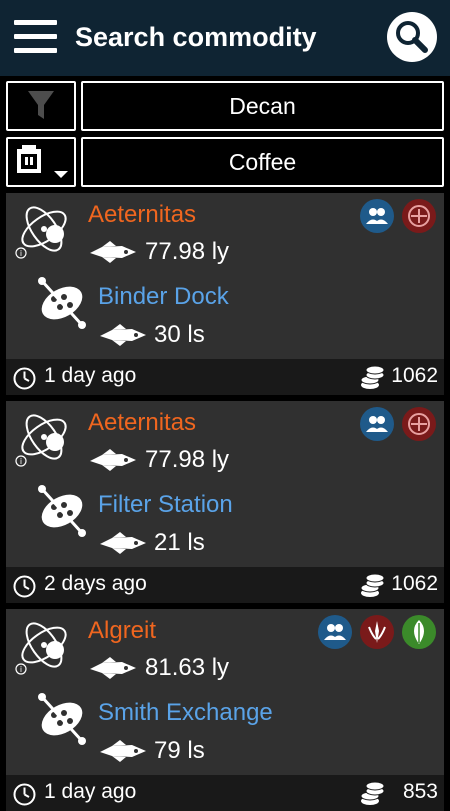  What do you see at coordinates (262, 162) in the screenshot?
I see `commodity-input: Coffee` at bounding box center [262, 162].